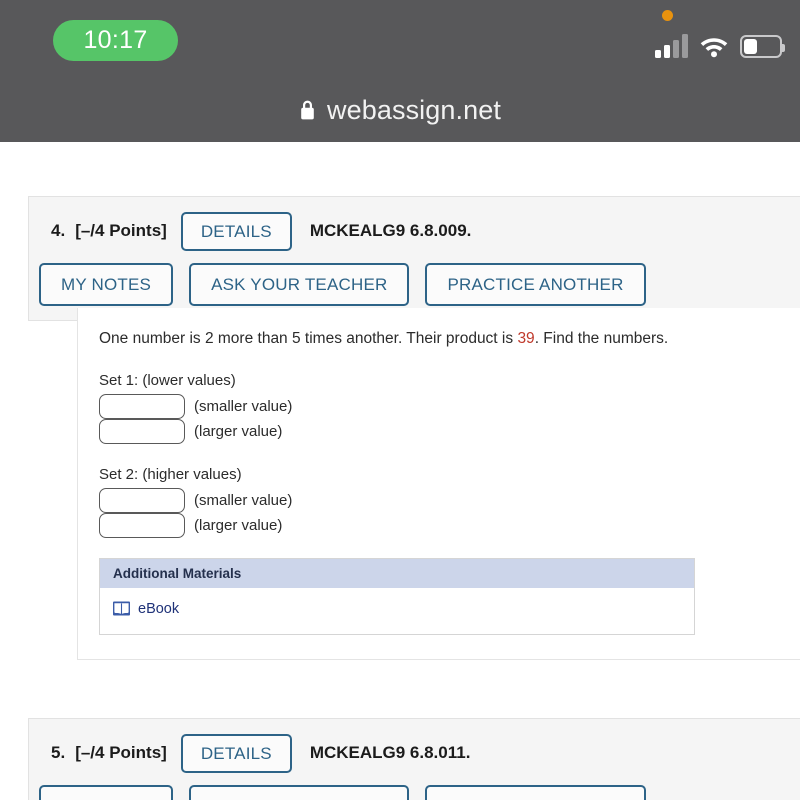 Image resolution: width=800 pixels, height=800 pixels. What do you see at coordinates (142, 500) in the screenshot?
I see `set-2-smaller-value-input` at bounding box center [142, 500].